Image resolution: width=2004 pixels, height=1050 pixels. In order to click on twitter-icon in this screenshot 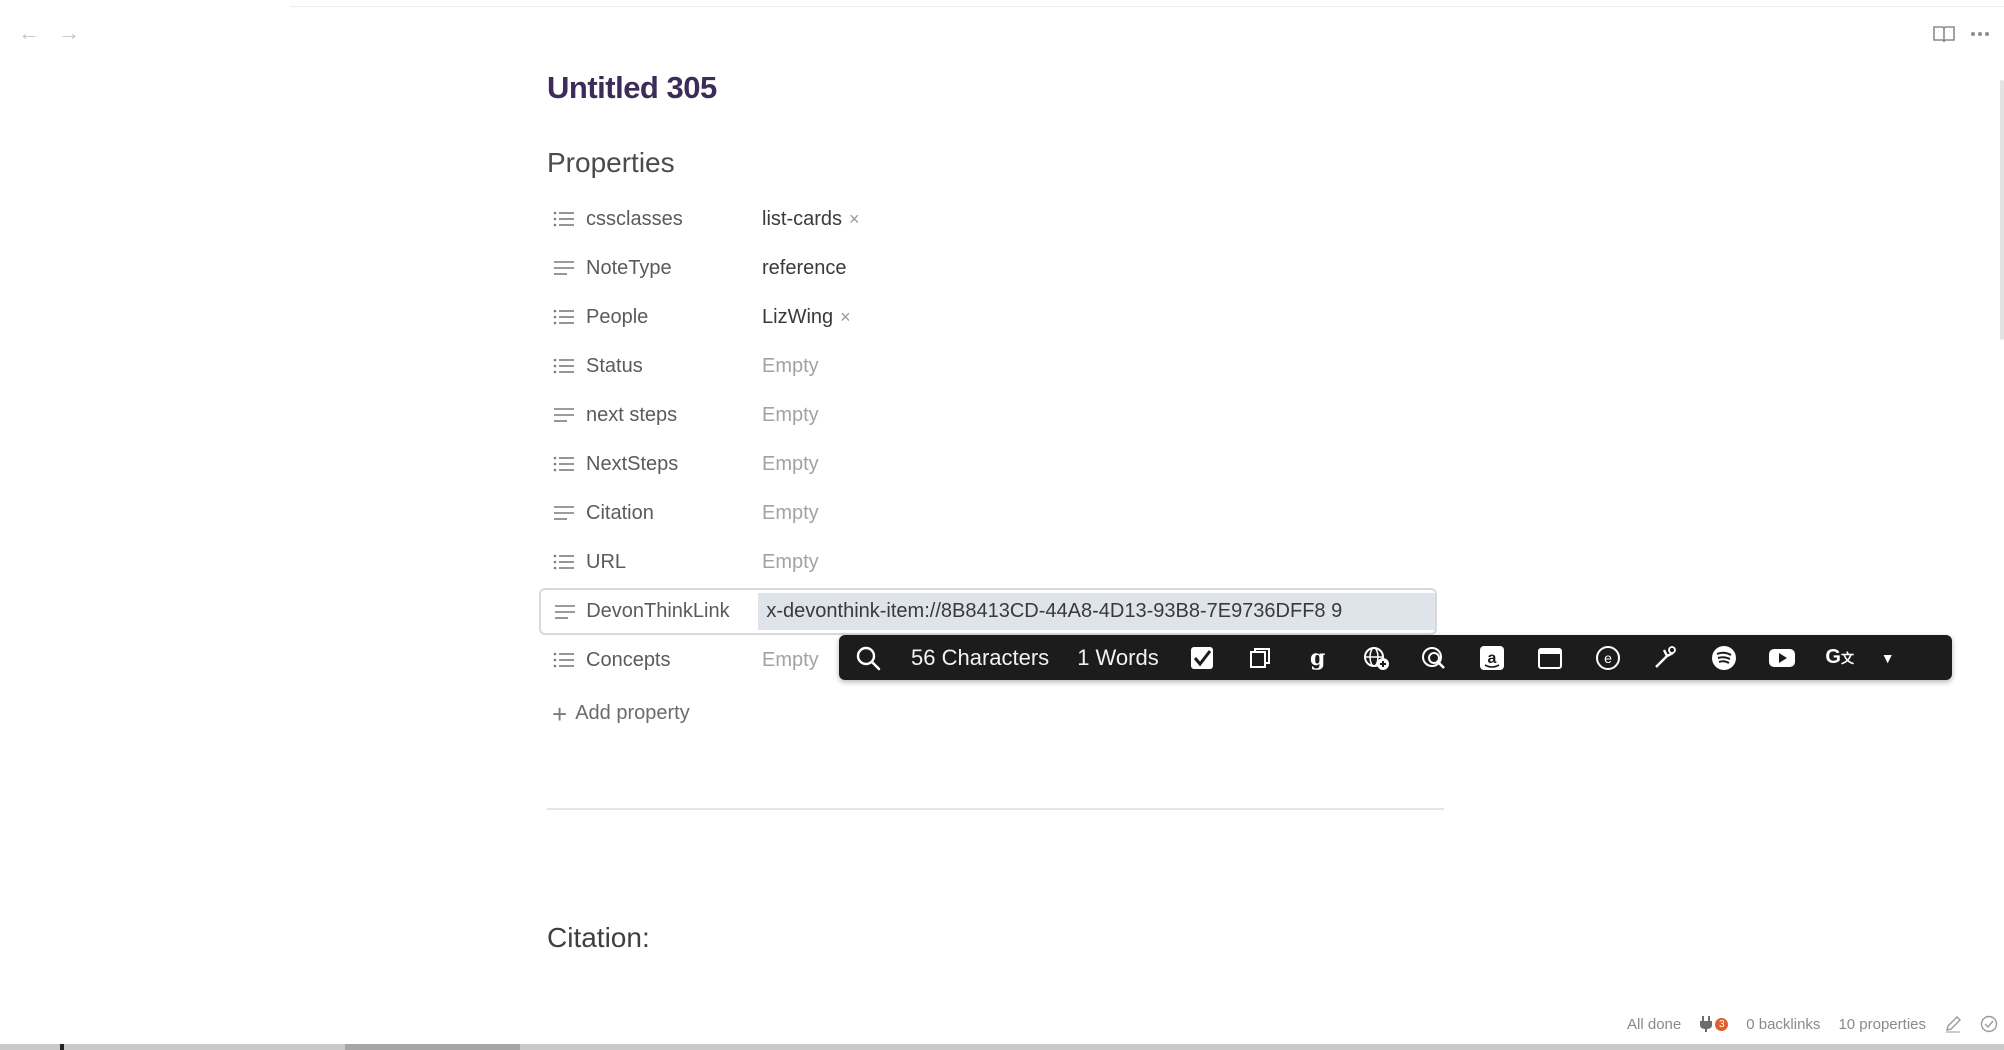, I will do `click(1666, 657)`.